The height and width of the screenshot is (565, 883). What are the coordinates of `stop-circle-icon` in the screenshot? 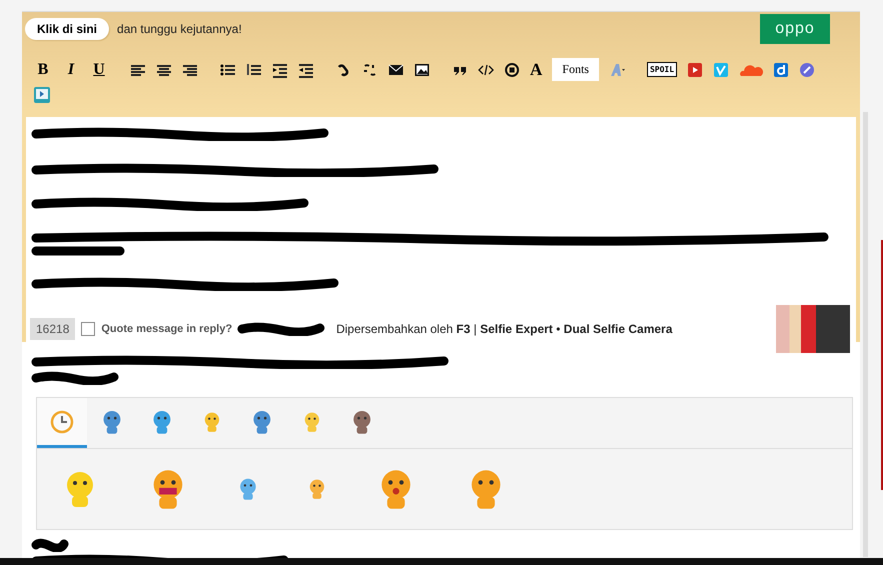 It's located at (512, 70).